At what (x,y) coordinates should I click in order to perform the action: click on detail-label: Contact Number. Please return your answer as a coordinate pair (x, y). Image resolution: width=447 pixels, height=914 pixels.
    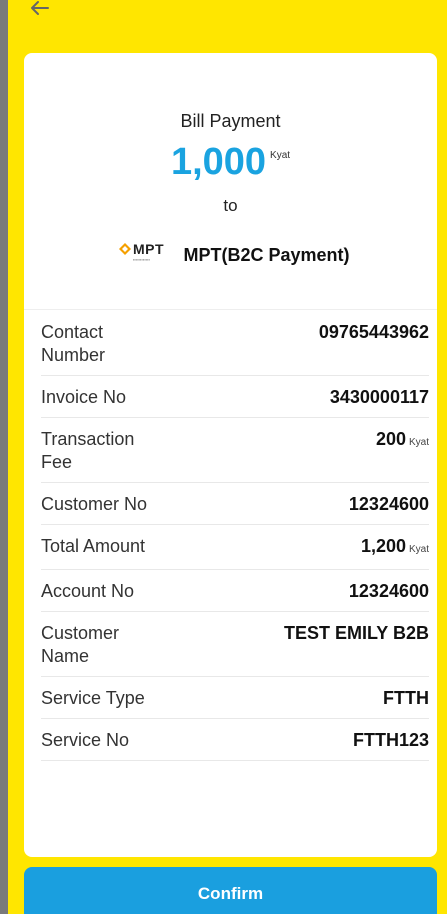
    Looking at the image, I should click on (73, 343).